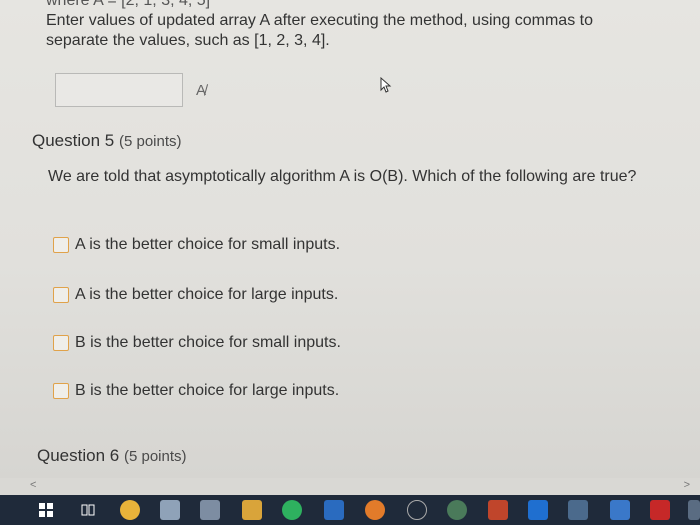 This screenshot has height=525, width=700. I want to click on outlook-icon, so click(334, 510).